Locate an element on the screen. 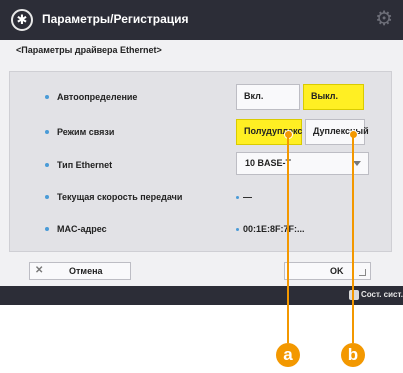 This screenshot has height=373, width=403. ok-label: OK is located at coordinates (337, 271).